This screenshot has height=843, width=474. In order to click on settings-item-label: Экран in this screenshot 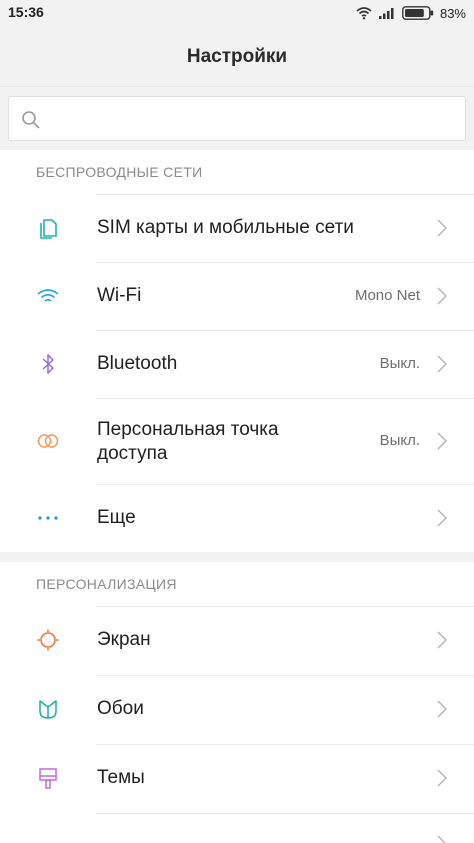, I will do `click(124, 639)`.